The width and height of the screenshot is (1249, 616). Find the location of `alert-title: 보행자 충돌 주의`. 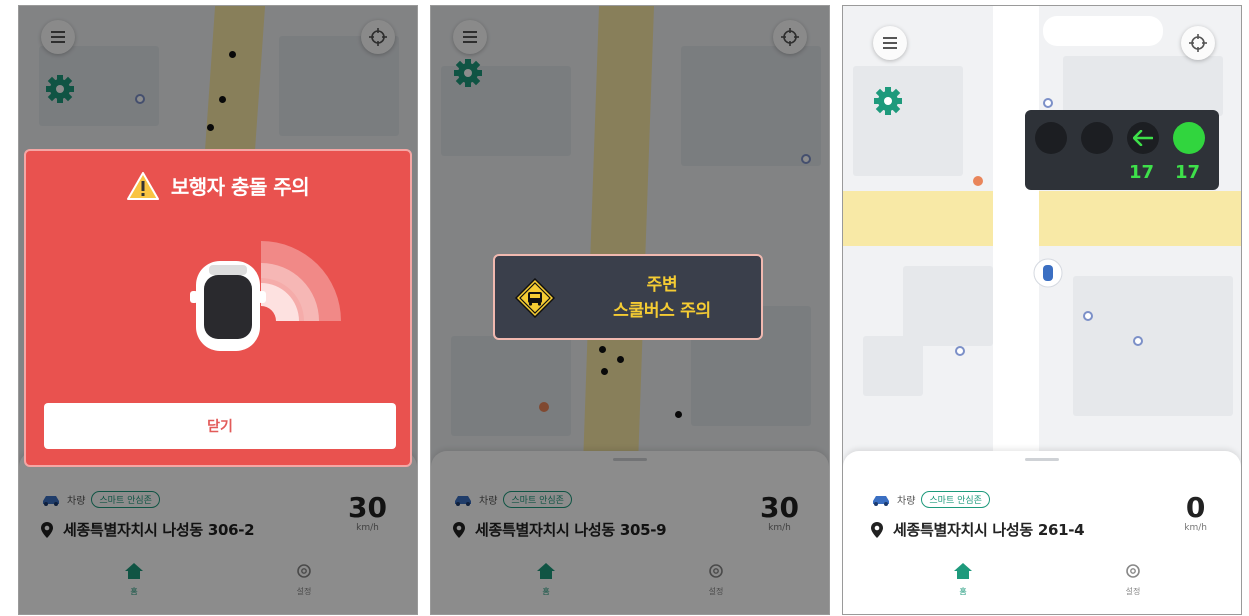

alert-title: 보행자 충돌 주의 is located at coordinates (240, 187).